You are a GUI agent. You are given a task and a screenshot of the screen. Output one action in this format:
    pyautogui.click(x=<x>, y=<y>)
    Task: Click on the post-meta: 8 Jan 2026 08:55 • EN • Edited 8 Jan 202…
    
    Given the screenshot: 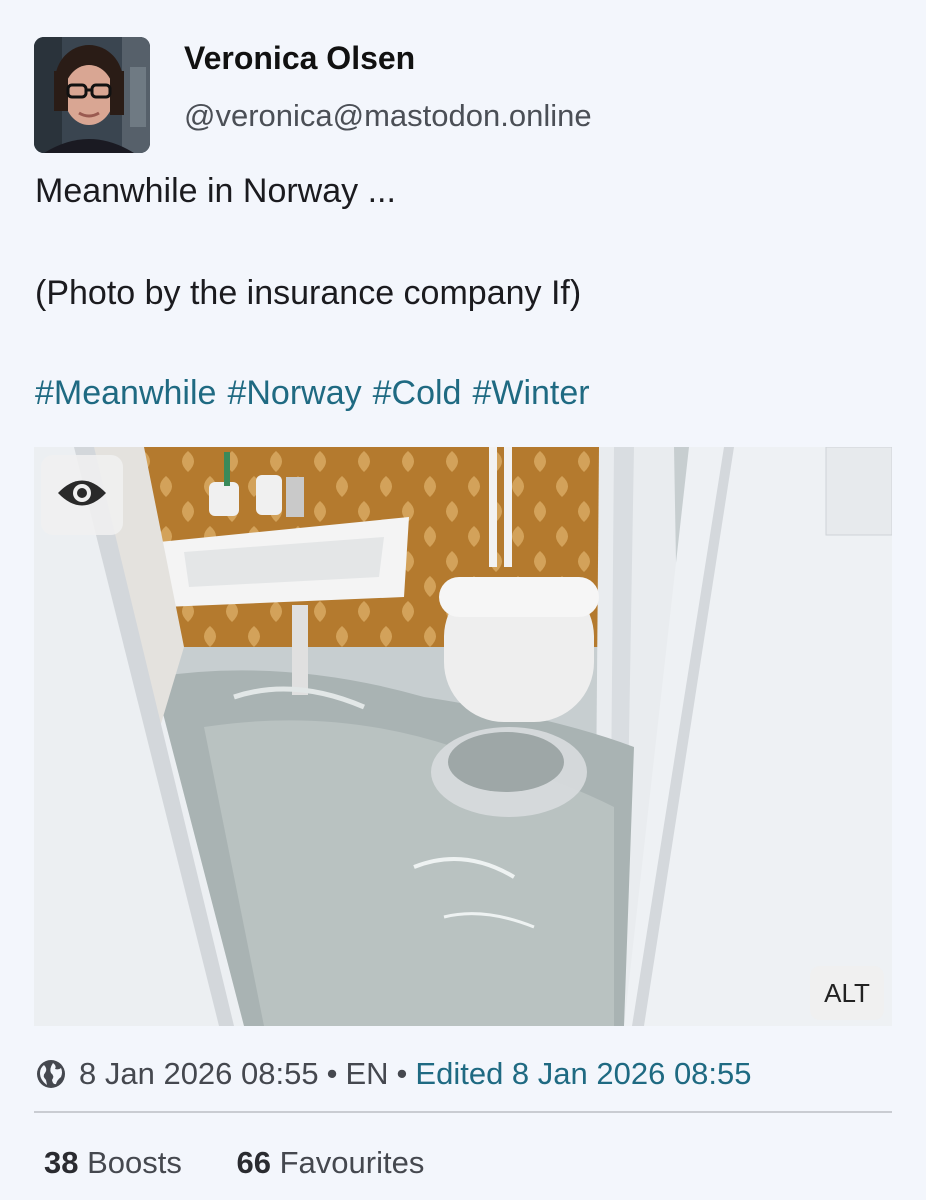 What is the action you would take?
    pyautogui.click(x=393, y=1074)
    